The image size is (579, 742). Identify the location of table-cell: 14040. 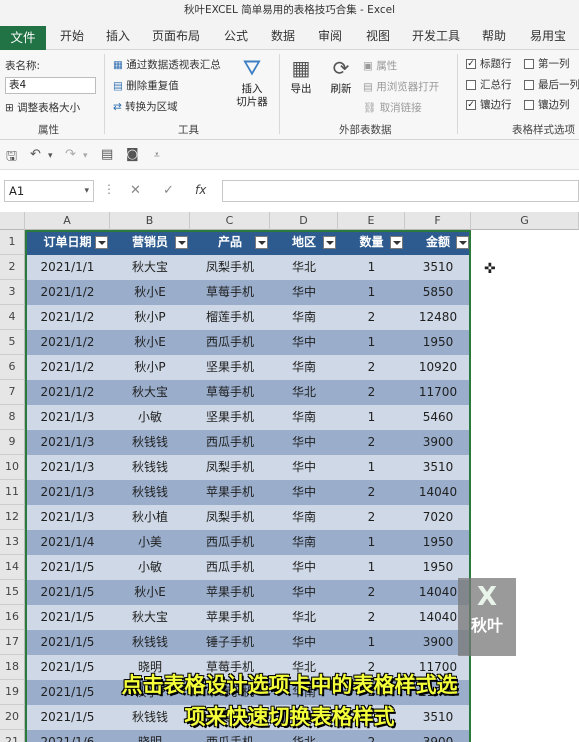
(438, 492).